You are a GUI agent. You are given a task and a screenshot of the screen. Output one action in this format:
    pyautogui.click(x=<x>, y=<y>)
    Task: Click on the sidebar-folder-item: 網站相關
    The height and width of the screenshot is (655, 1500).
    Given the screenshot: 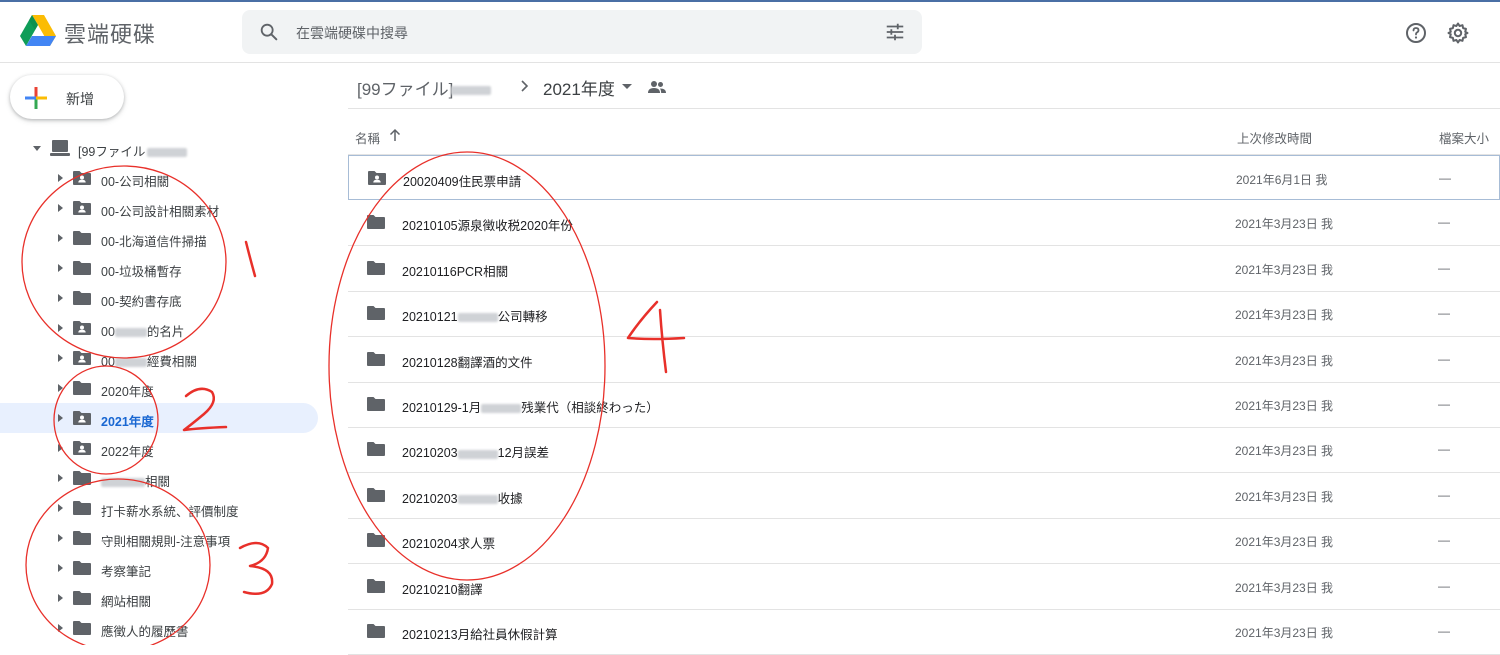 What is the action you would take?
    pyautogui.click(x=159, y=598)
    